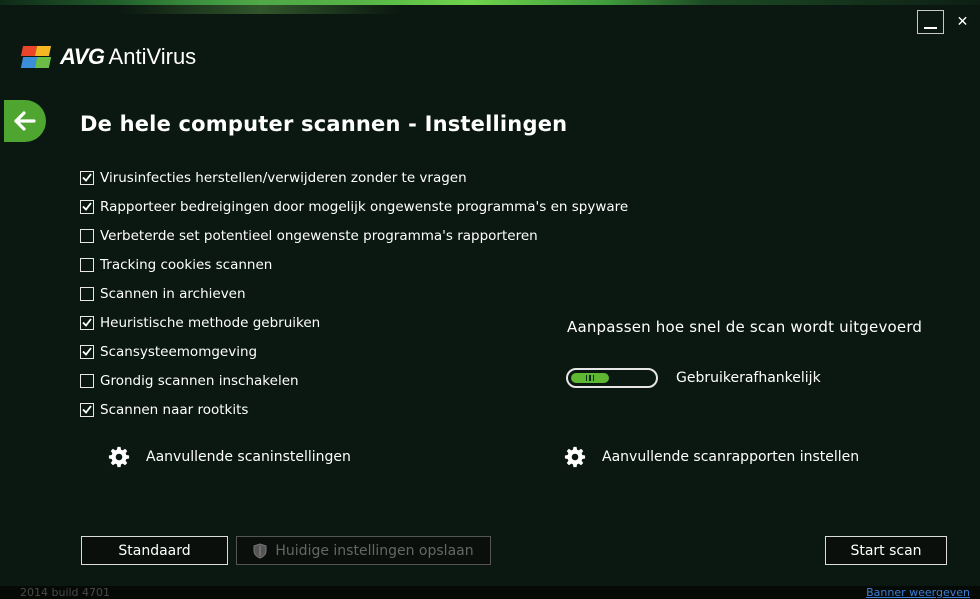  What do you see at coordinates (354, 322) in the screenshot?
I see `scan-option-row: Heuristische methode gebruiken` at bounding box center [354, 322].